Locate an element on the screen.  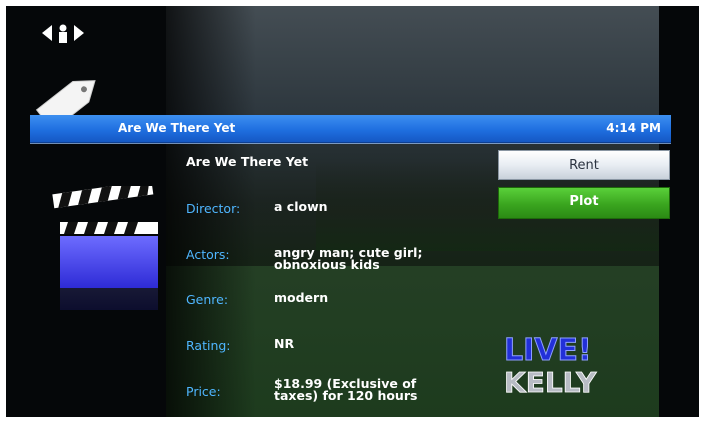
logo-line2: KELLY is located at coordinates (550, 382).